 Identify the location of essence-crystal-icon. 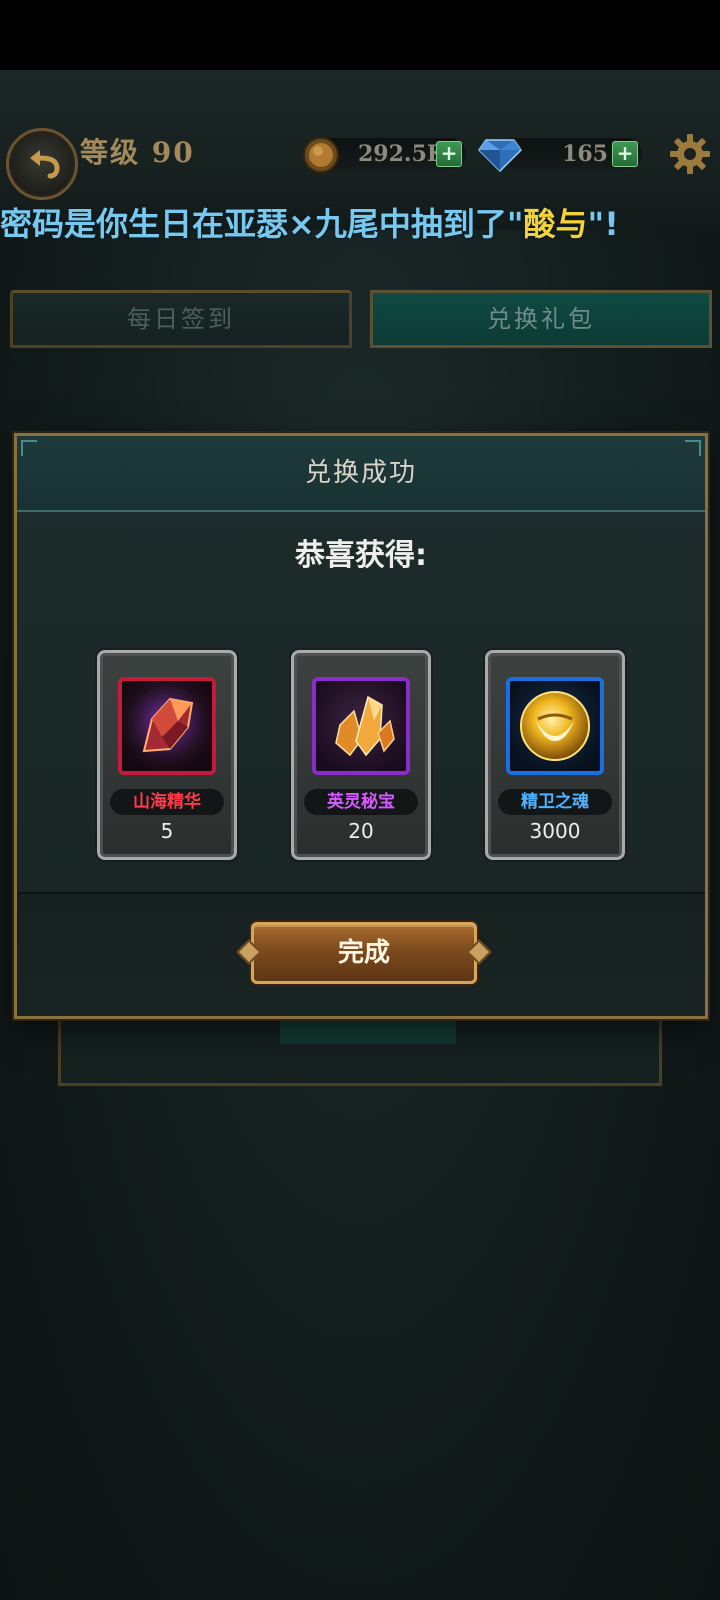
(167, 726).